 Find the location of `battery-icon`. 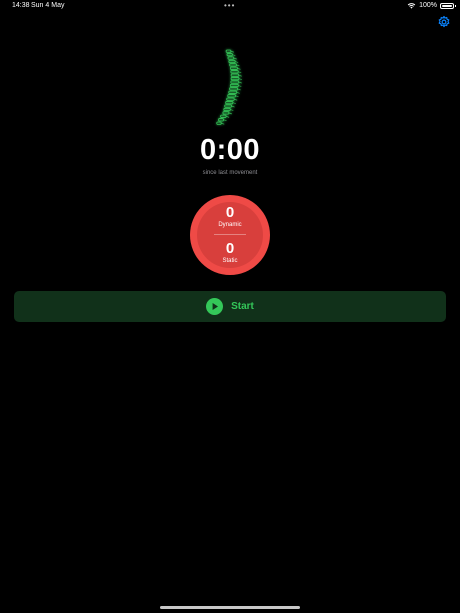

battery-icon is located at coordinates (448, 5).